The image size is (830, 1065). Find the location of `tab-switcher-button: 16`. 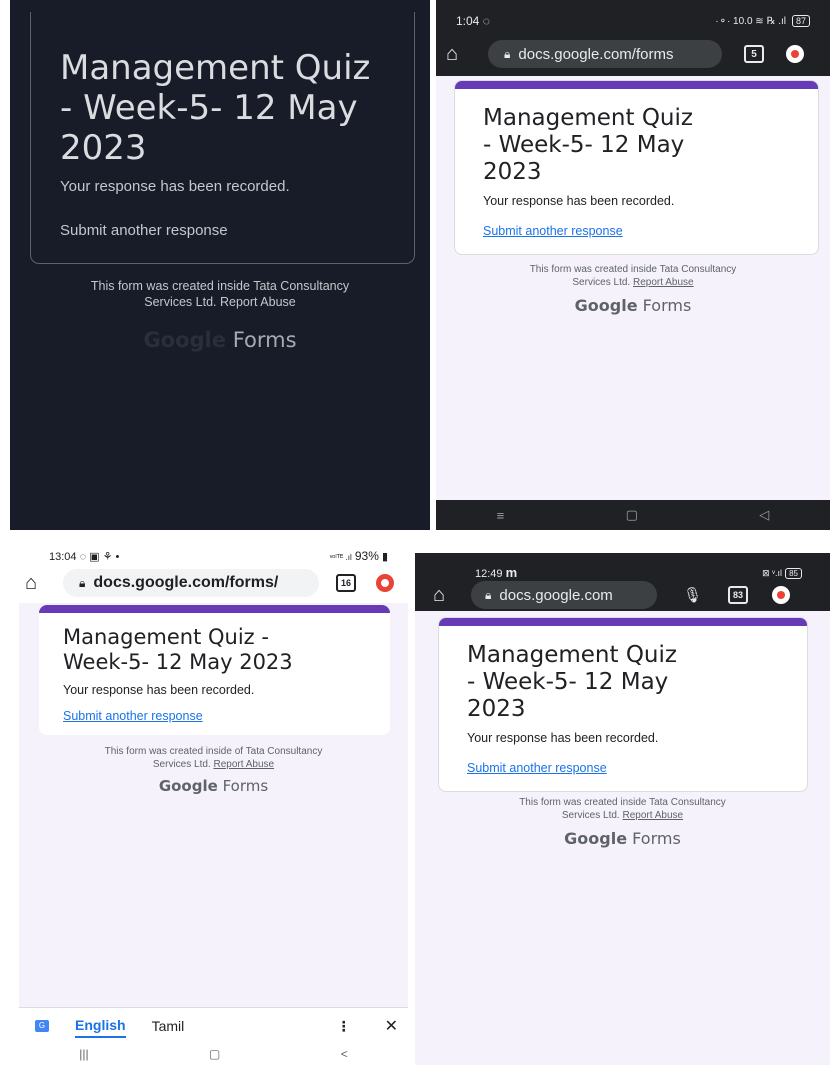

tab-switcher-button: 16 is located at coordinates (346, 583).